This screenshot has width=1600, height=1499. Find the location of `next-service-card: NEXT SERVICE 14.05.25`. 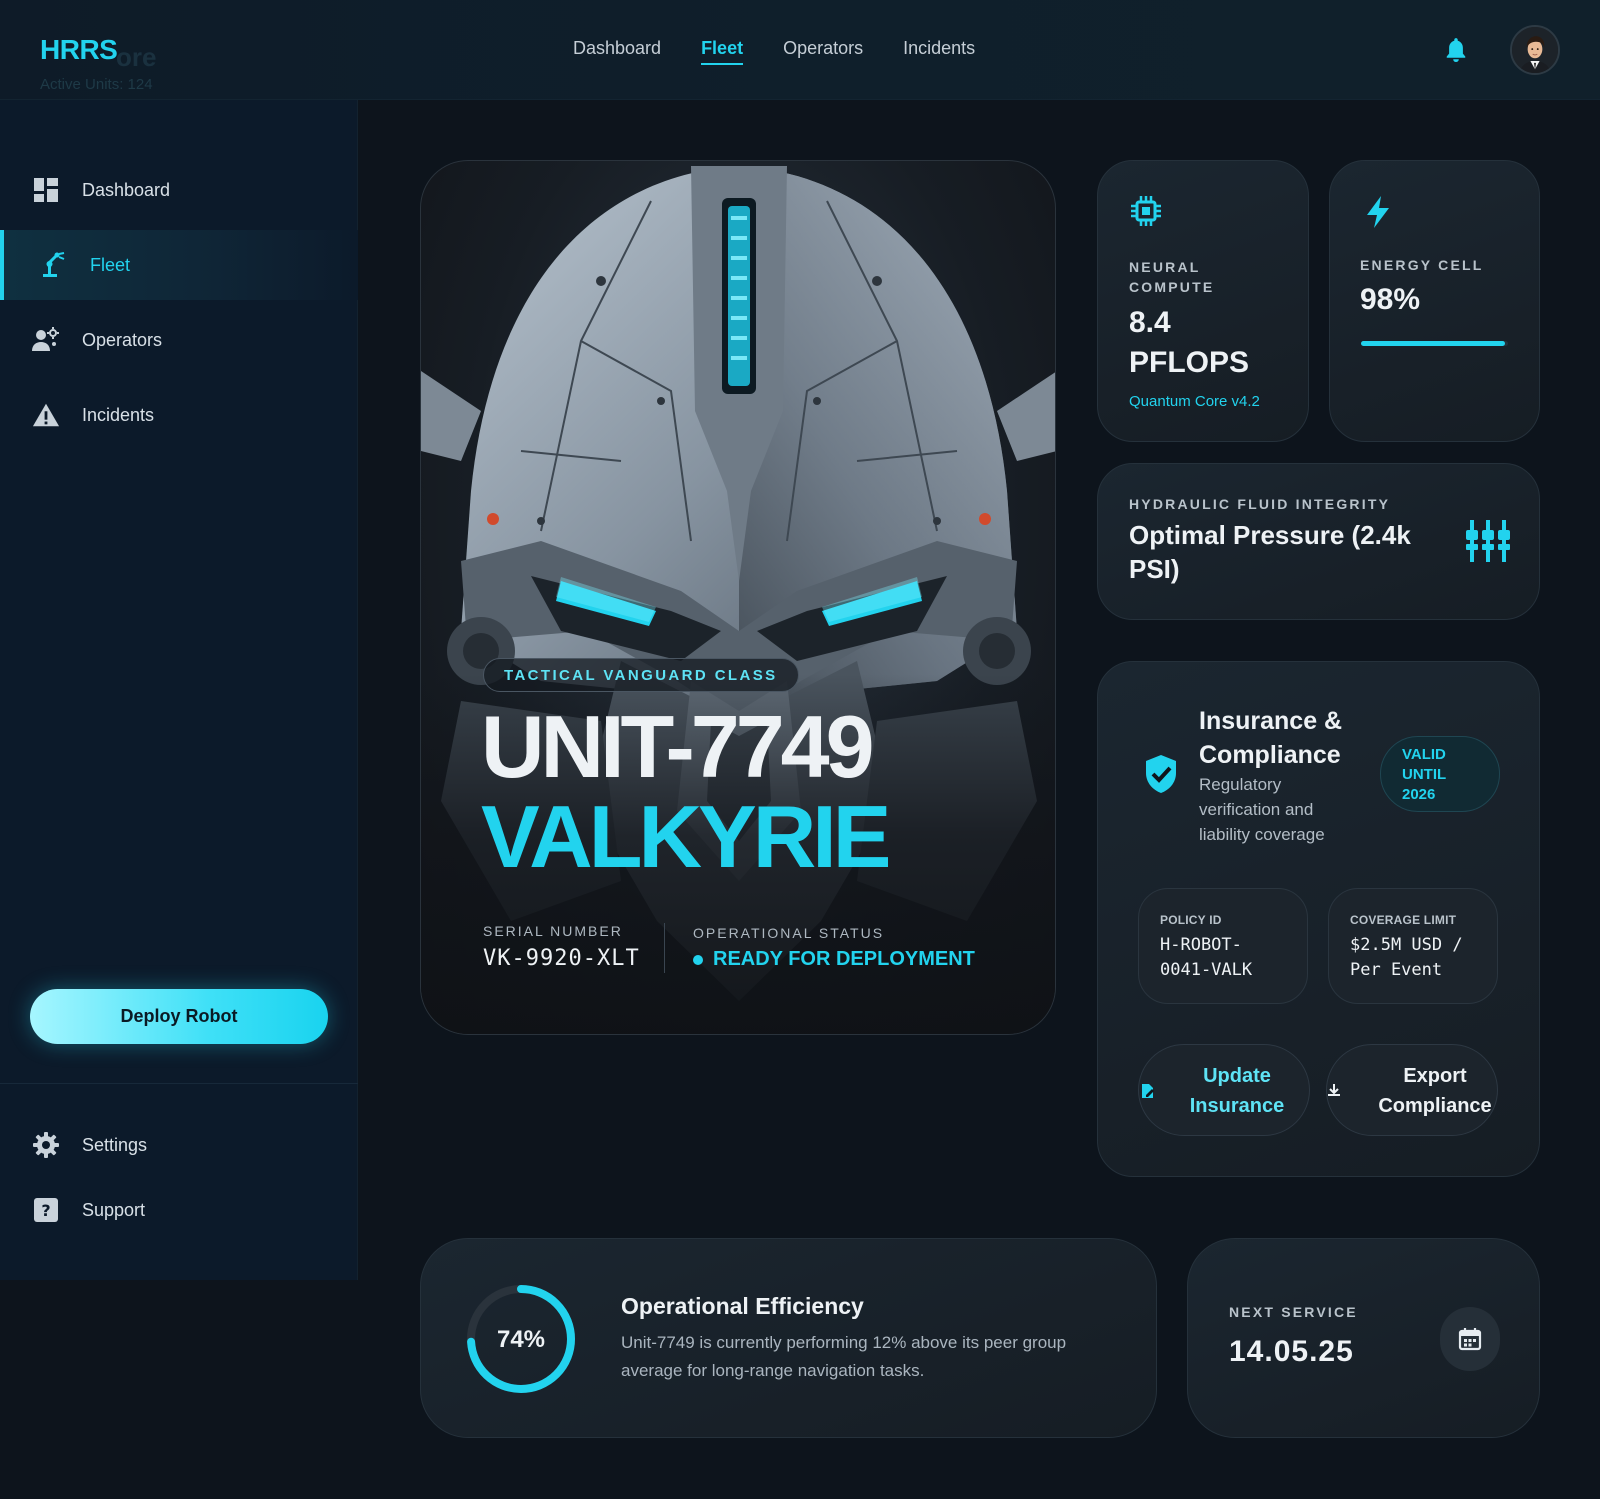

next-service-card: NEXT SERVICE 14.05.25 is located at coordinates (1363, 1338).